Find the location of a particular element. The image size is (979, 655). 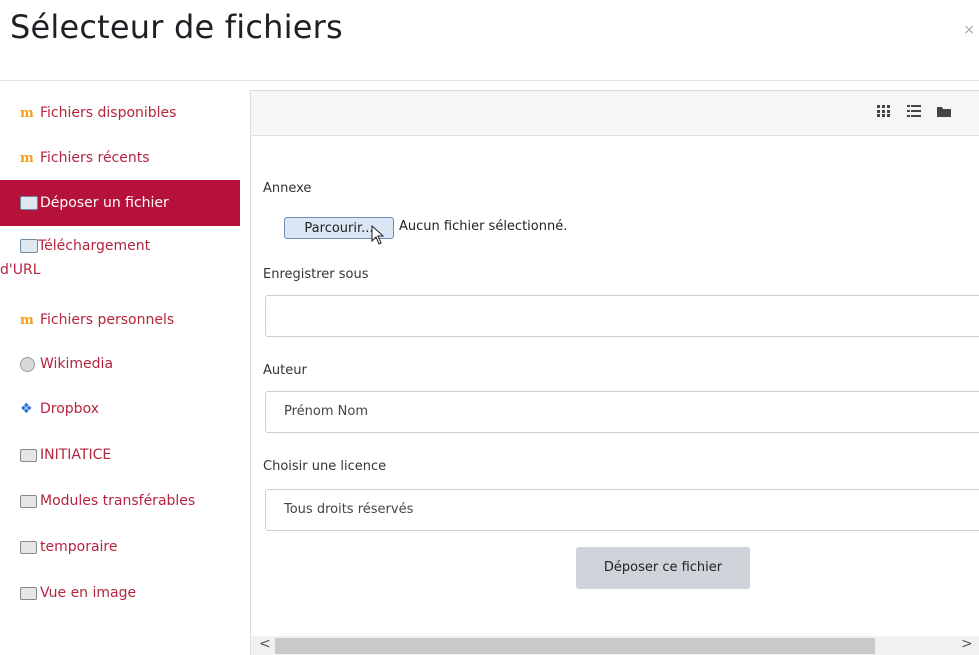

upload-file-button: Déposer ce fichier is located at coordinates (663, 568).